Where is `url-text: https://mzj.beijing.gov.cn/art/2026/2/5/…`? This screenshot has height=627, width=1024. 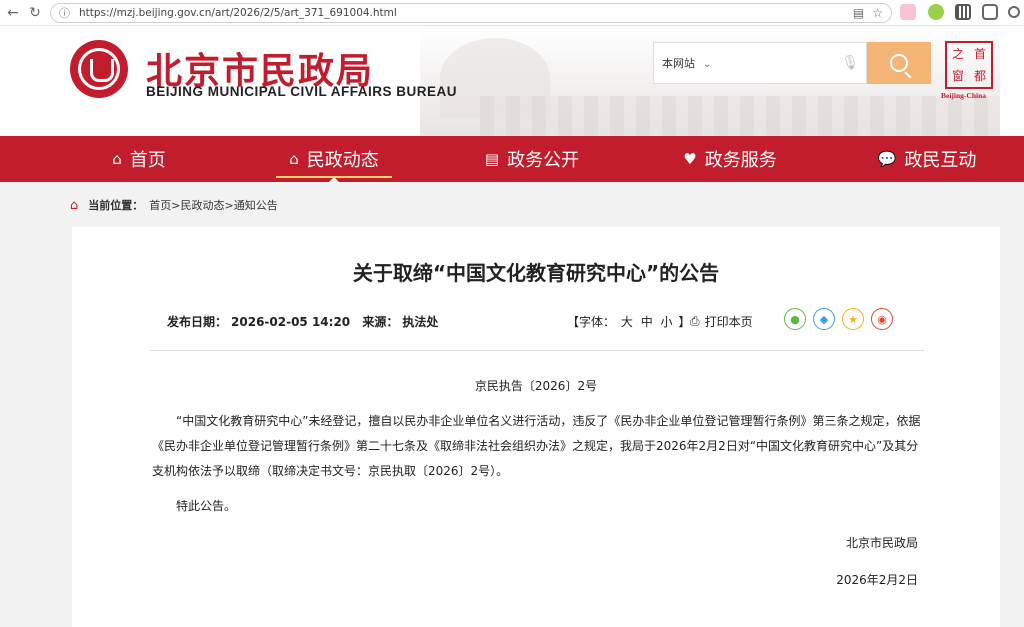 url-text: https://mzj.beijing.gov.cn/art/2026/2/5/… is located at coordinates (238, 13).